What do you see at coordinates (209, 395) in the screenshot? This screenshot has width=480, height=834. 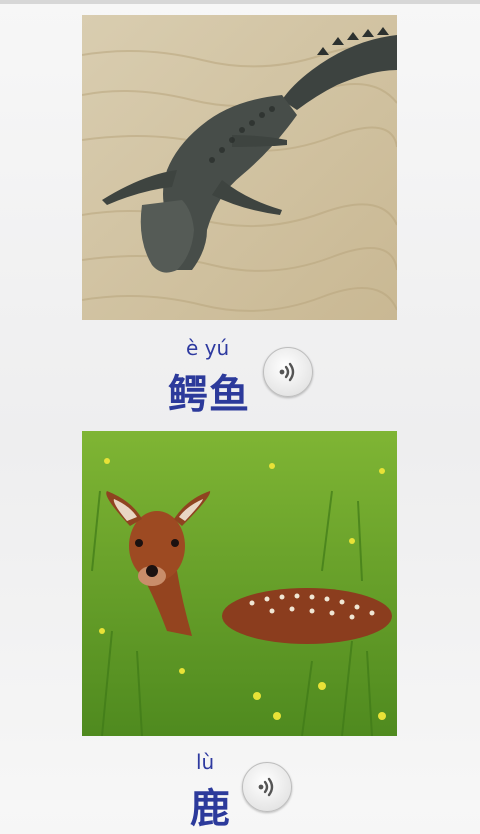 I see `hanzi-label: 鳄鱼` at bounding box center [209, 395].